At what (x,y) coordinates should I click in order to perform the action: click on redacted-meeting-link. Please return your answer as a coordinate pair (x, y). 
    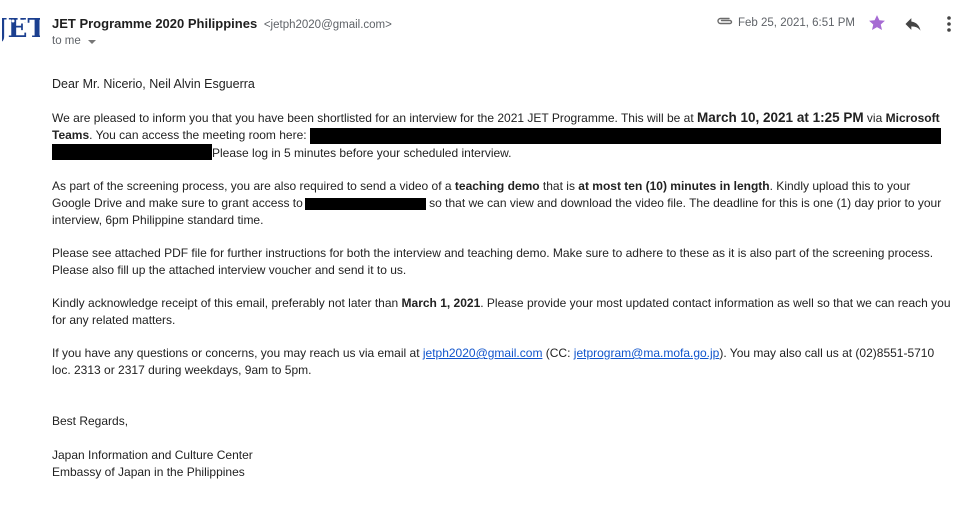
    Looking at the image, I should click on (625, 135).